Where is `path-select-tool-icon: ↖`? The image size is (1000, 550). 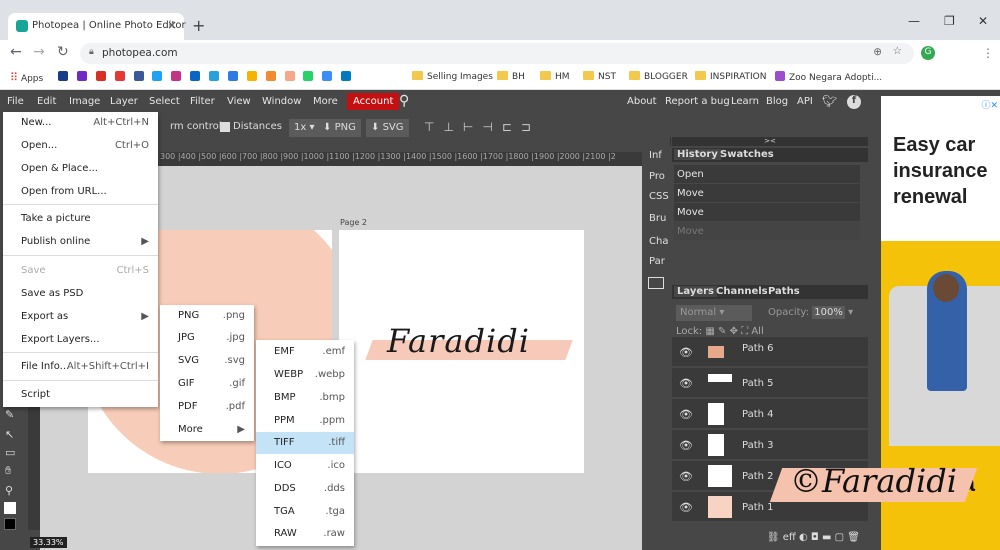 path-select-tool-icon: ↖ is located at coordinates (9, 434).